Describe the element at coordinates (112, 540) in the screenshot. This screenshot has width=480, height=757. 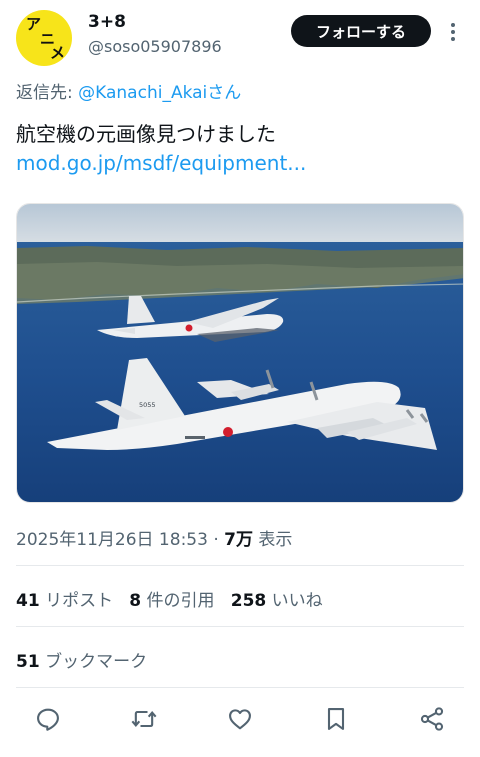
I see `timestamp: 2025年11月26日 18:53` at that location.